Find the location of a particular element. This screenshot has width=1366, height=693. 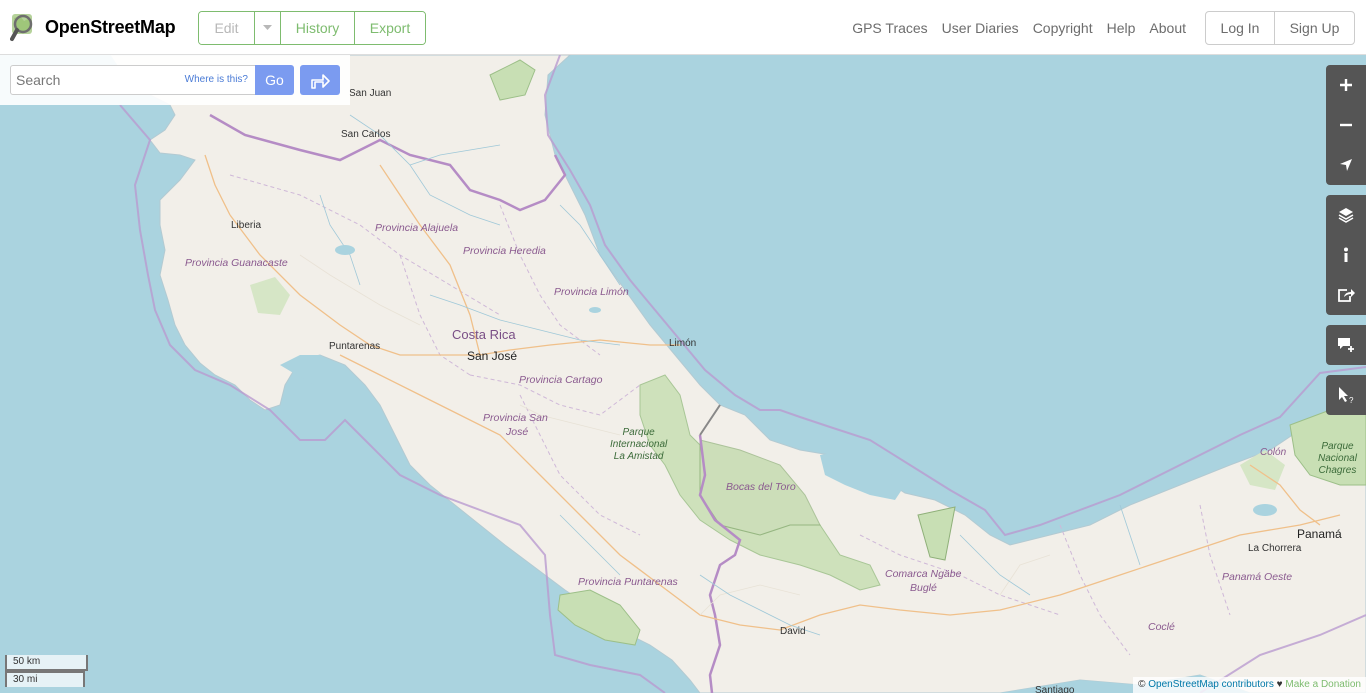

province-label: Buglé is located at coordinates (923, 588).